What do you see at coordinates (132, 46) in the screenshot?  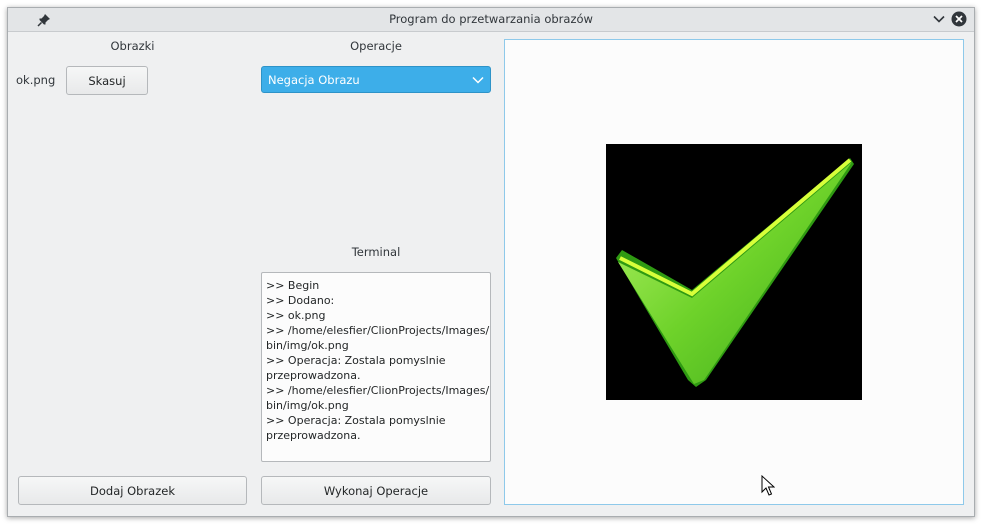 I see `images-heading: Obrazki` at bounding box center [132, 46].